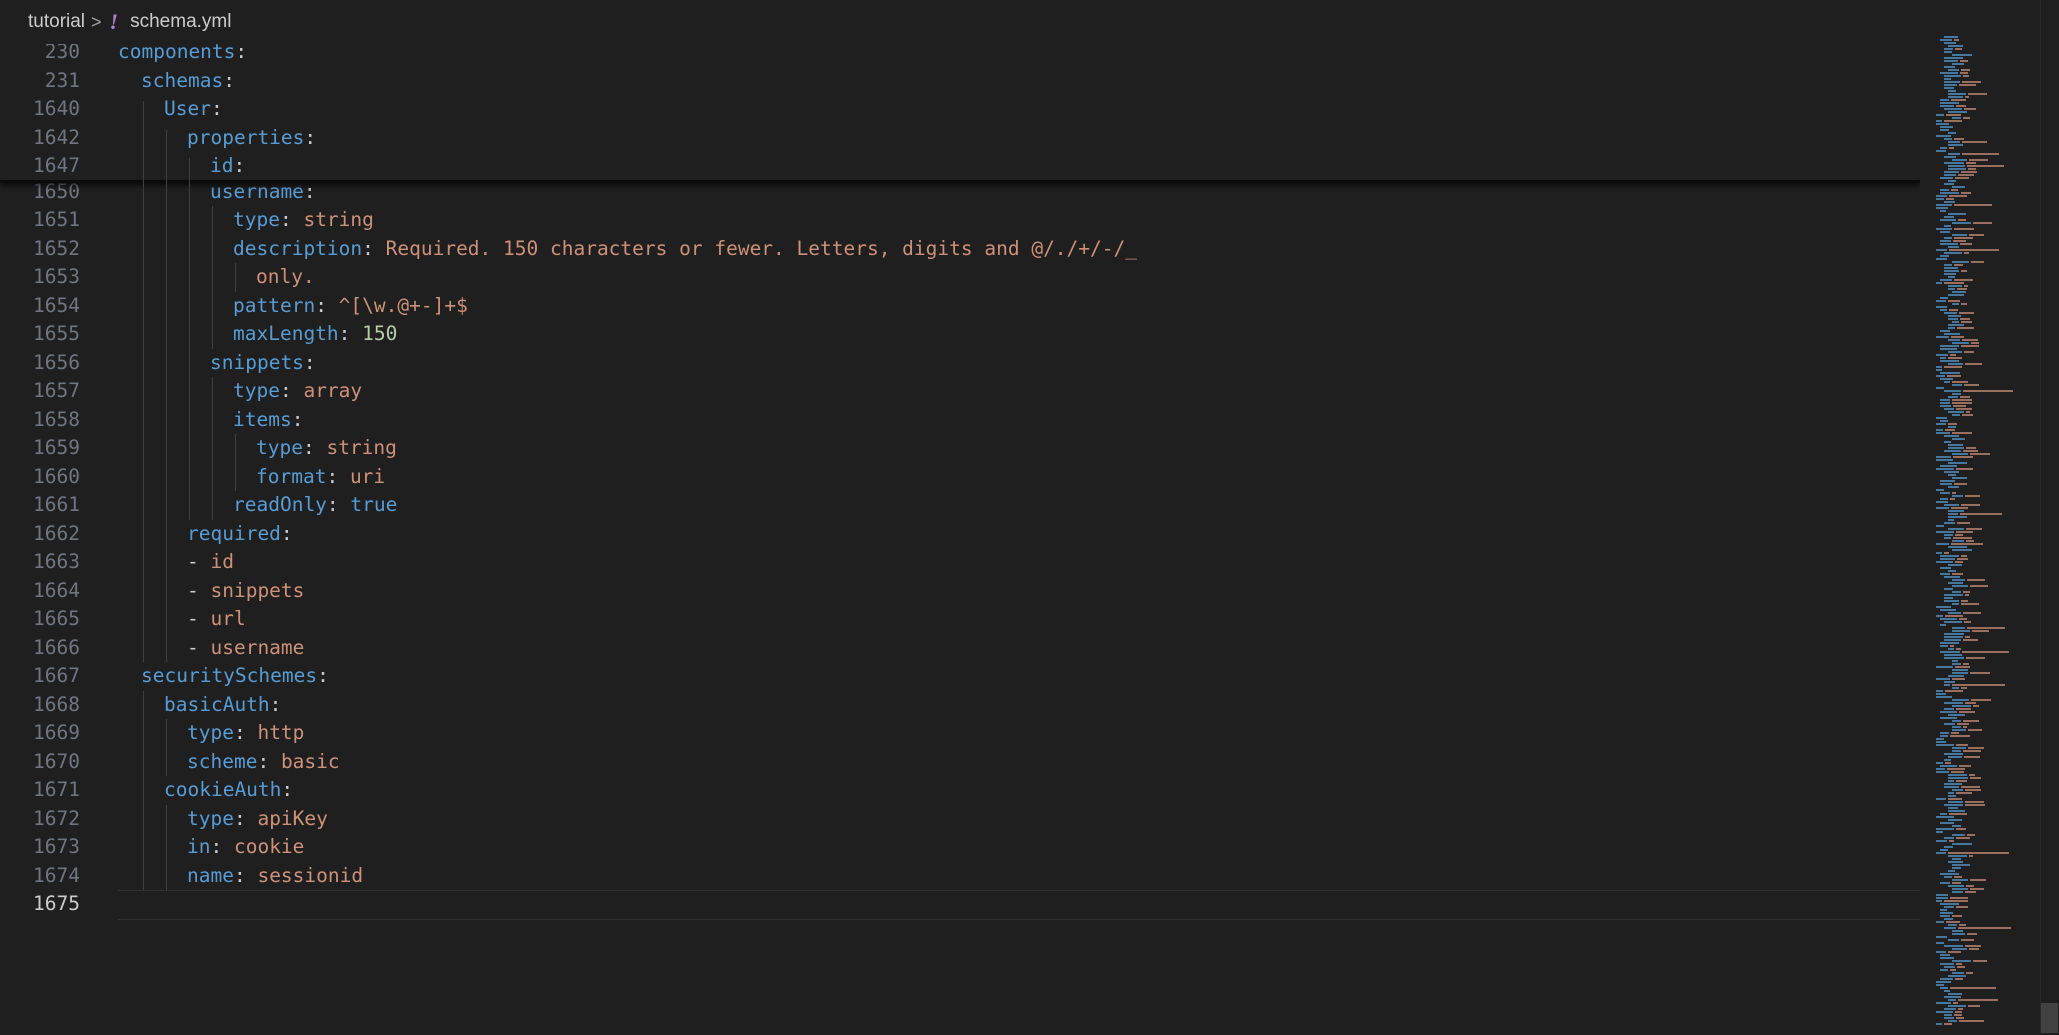  What do you see at coordinates (960, 420) in the screenshot?
I see `code-line: 1658 items:` at bounding box center [960, 420].